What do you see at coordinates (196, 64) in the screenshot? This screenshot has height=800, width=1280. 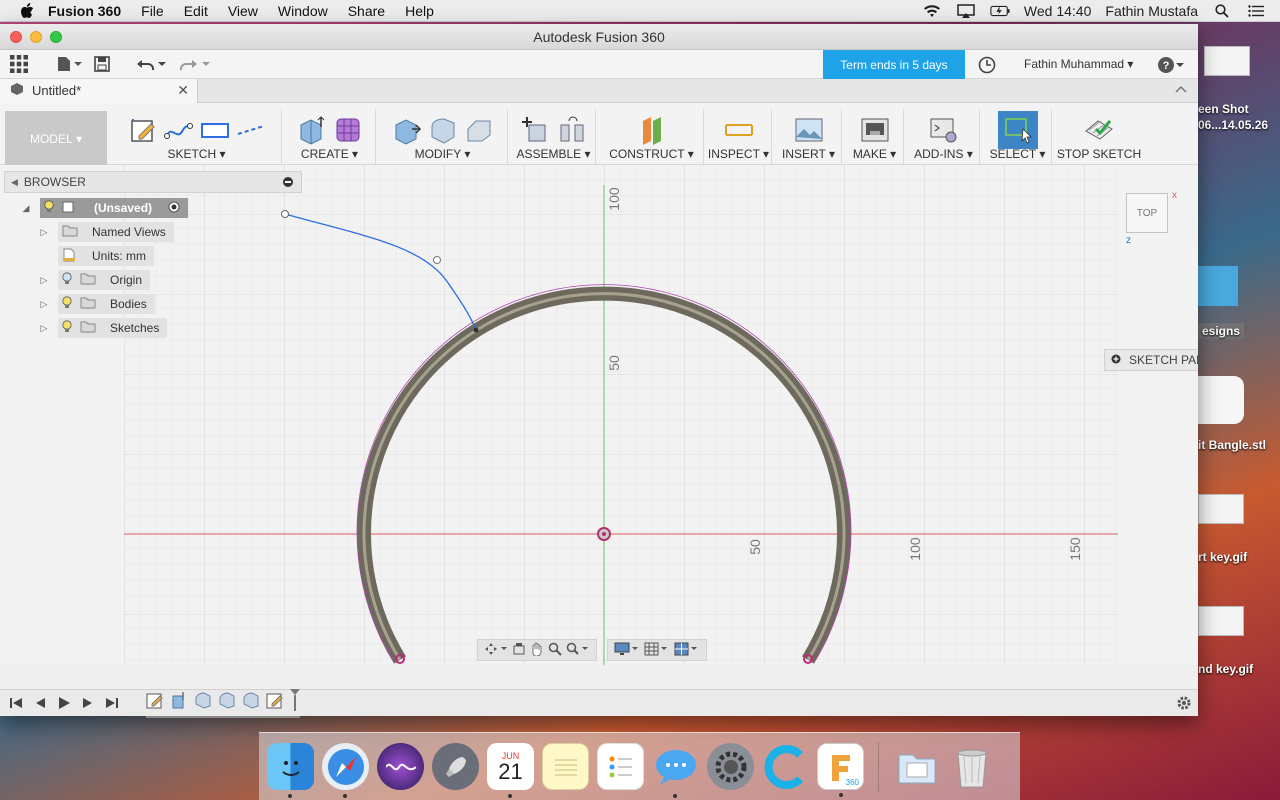 I see `redo-icon` at bounding box center [196, 64].